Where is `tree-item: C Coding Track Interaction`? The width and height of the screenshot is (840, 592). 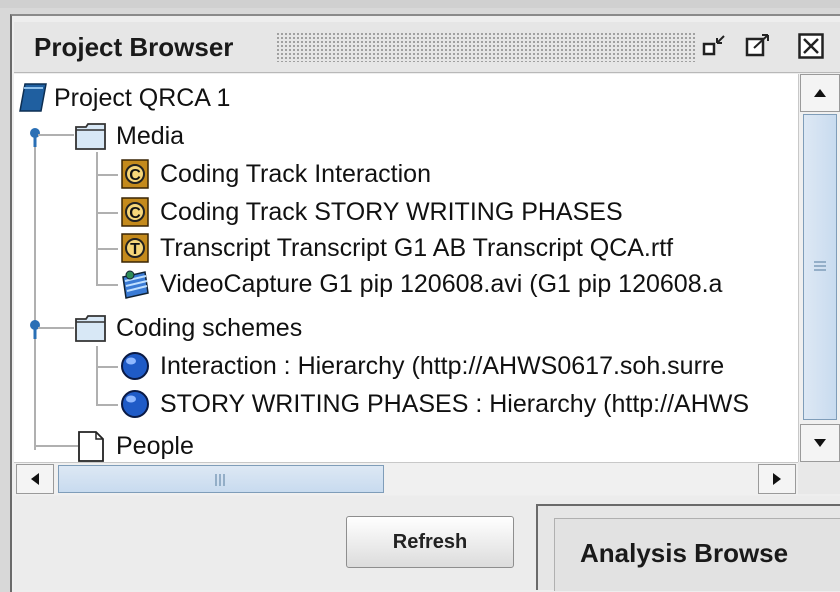
tree-item: C Coding Track Interaction is located at coordinates (274, 174).